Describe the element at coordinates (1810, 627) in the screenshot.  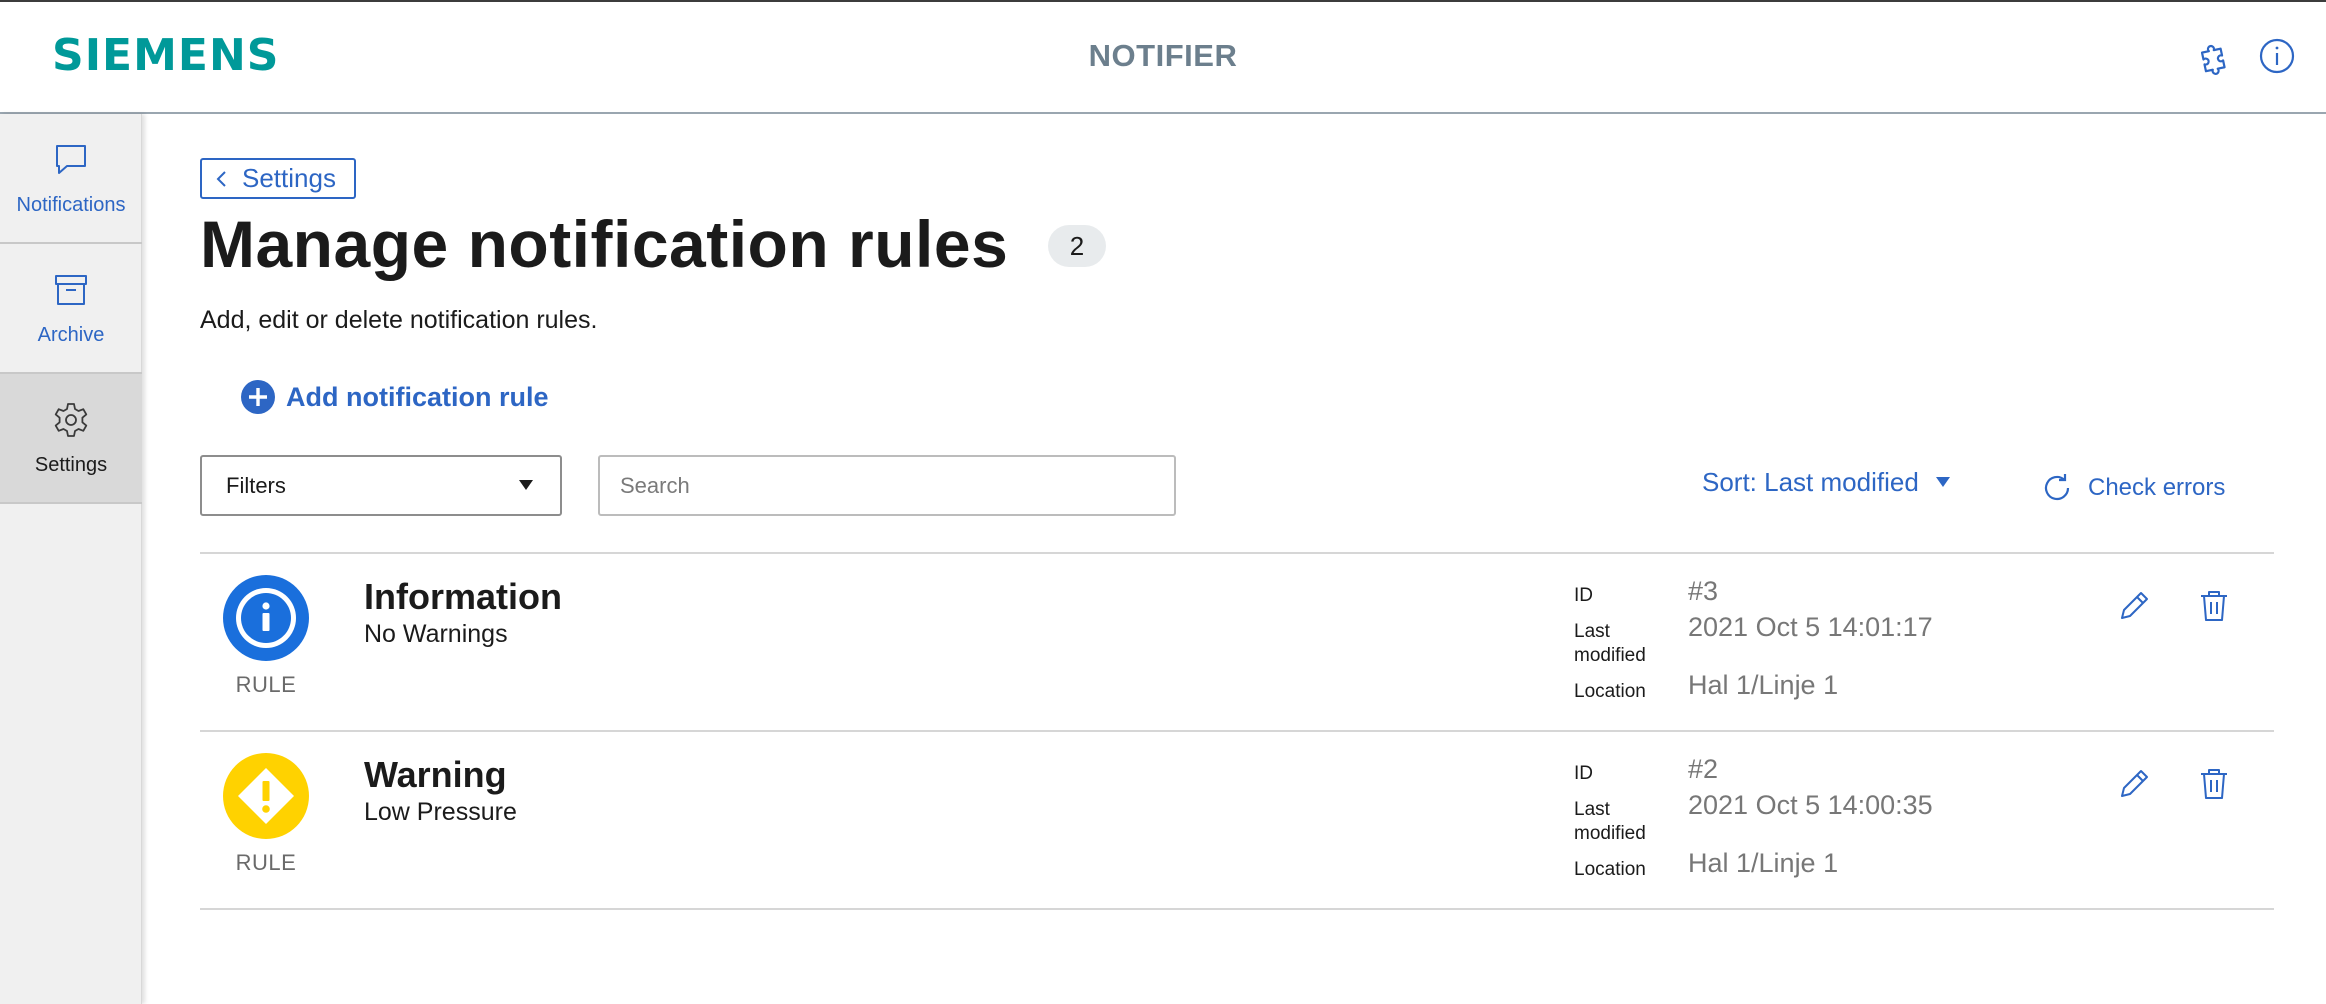
I see `rule-last-modified: 2021 Oct 5 14:01:17` at that location.